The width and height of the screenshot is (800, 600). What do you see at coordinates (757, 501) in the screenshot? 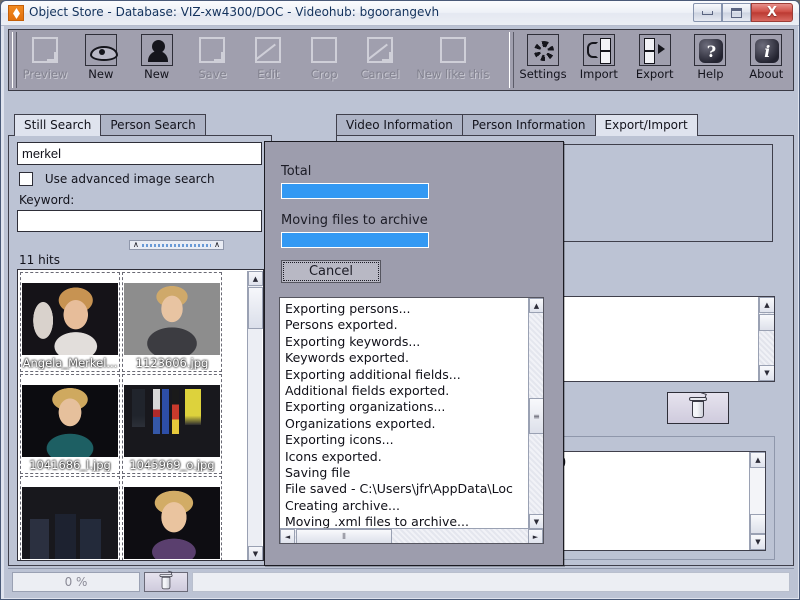
I see `export-path-scrollbar: ▲ ▼` at bounding box center [757, 501].